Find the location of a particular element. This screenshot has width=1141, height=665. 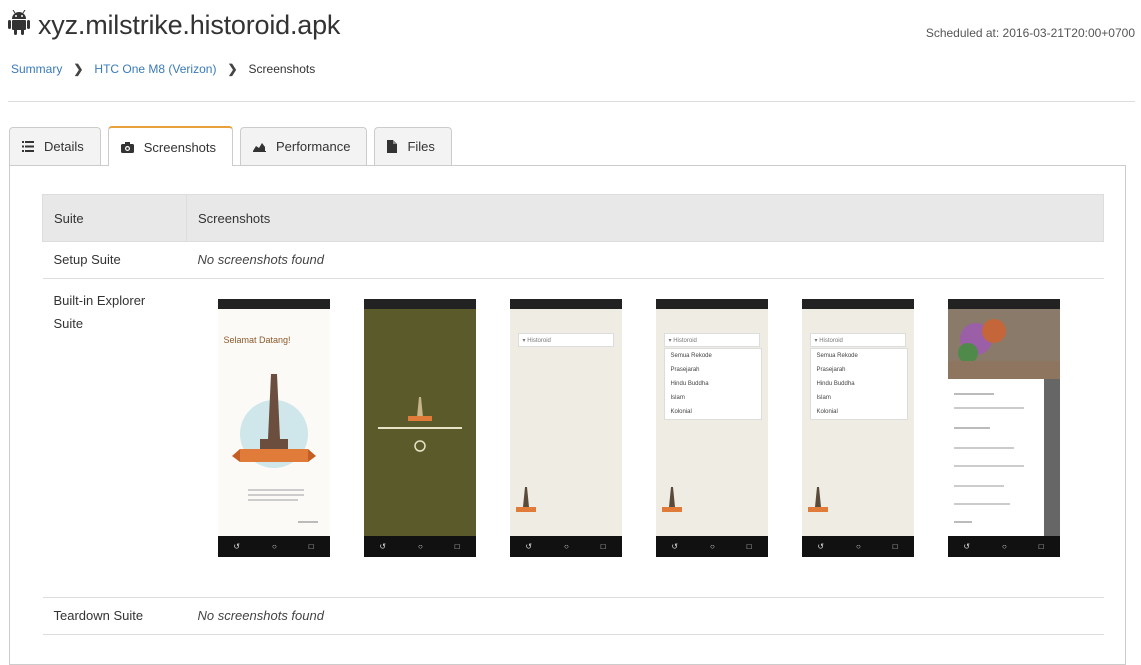

breadcrumb-current: Screenshots is located at coordinates (282, 69).